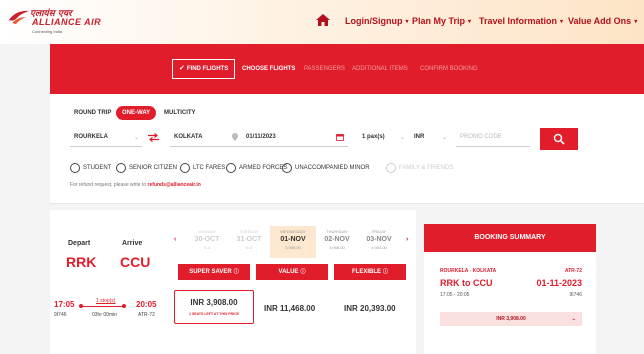 This screenshot has height=354, width=644. What do you see at coordinates (370, 308) in the screenshot?
I see `flexible-price-option: INR 20,393.00` at bounding box center [370, 308].